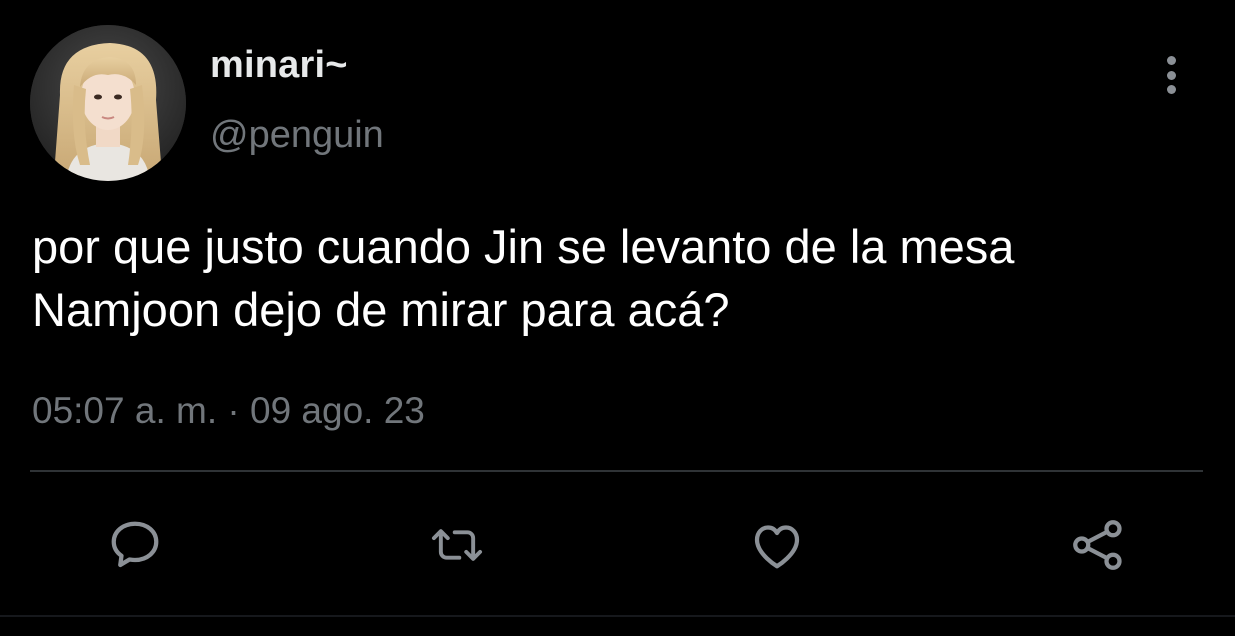 The height and width of the screenshot is (636, 1235). I want to click on share-icon, so click(1097, 545).